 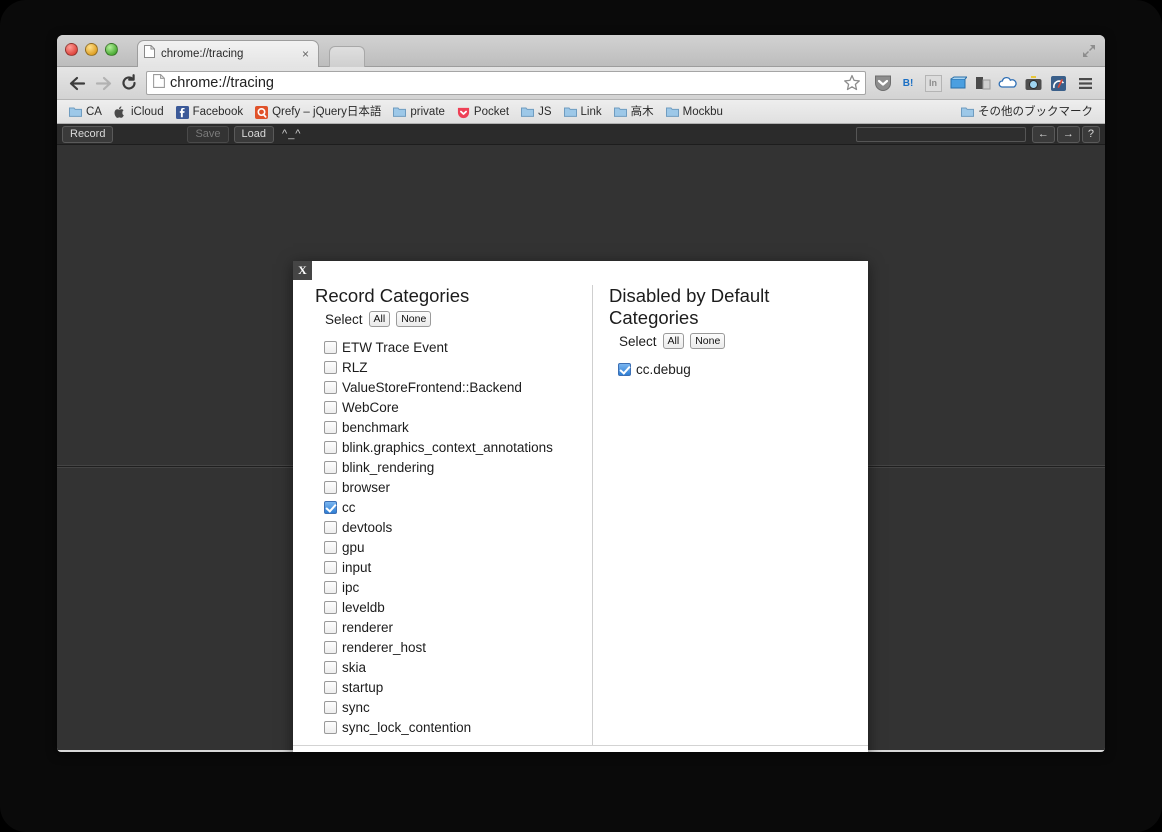 I want to click on list-item: ipc, so click(x=452, y=587).